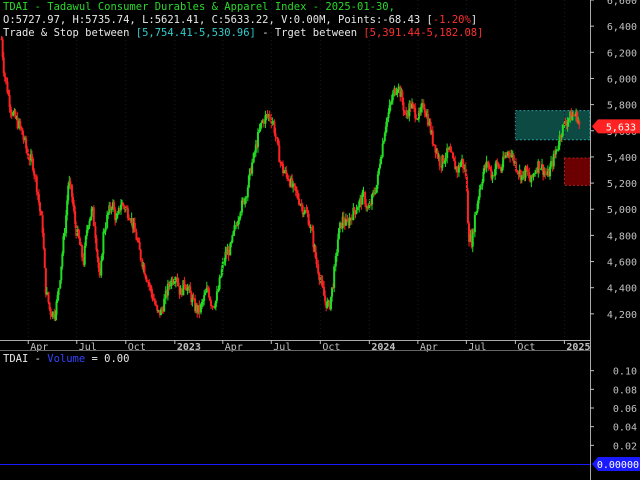 The height and width of the screenshot is (480, 640). What do you see at coordinates (622, 3) in the screenshot?
I see `price-tick-label: 6,600` at bounding box center [622, 3].